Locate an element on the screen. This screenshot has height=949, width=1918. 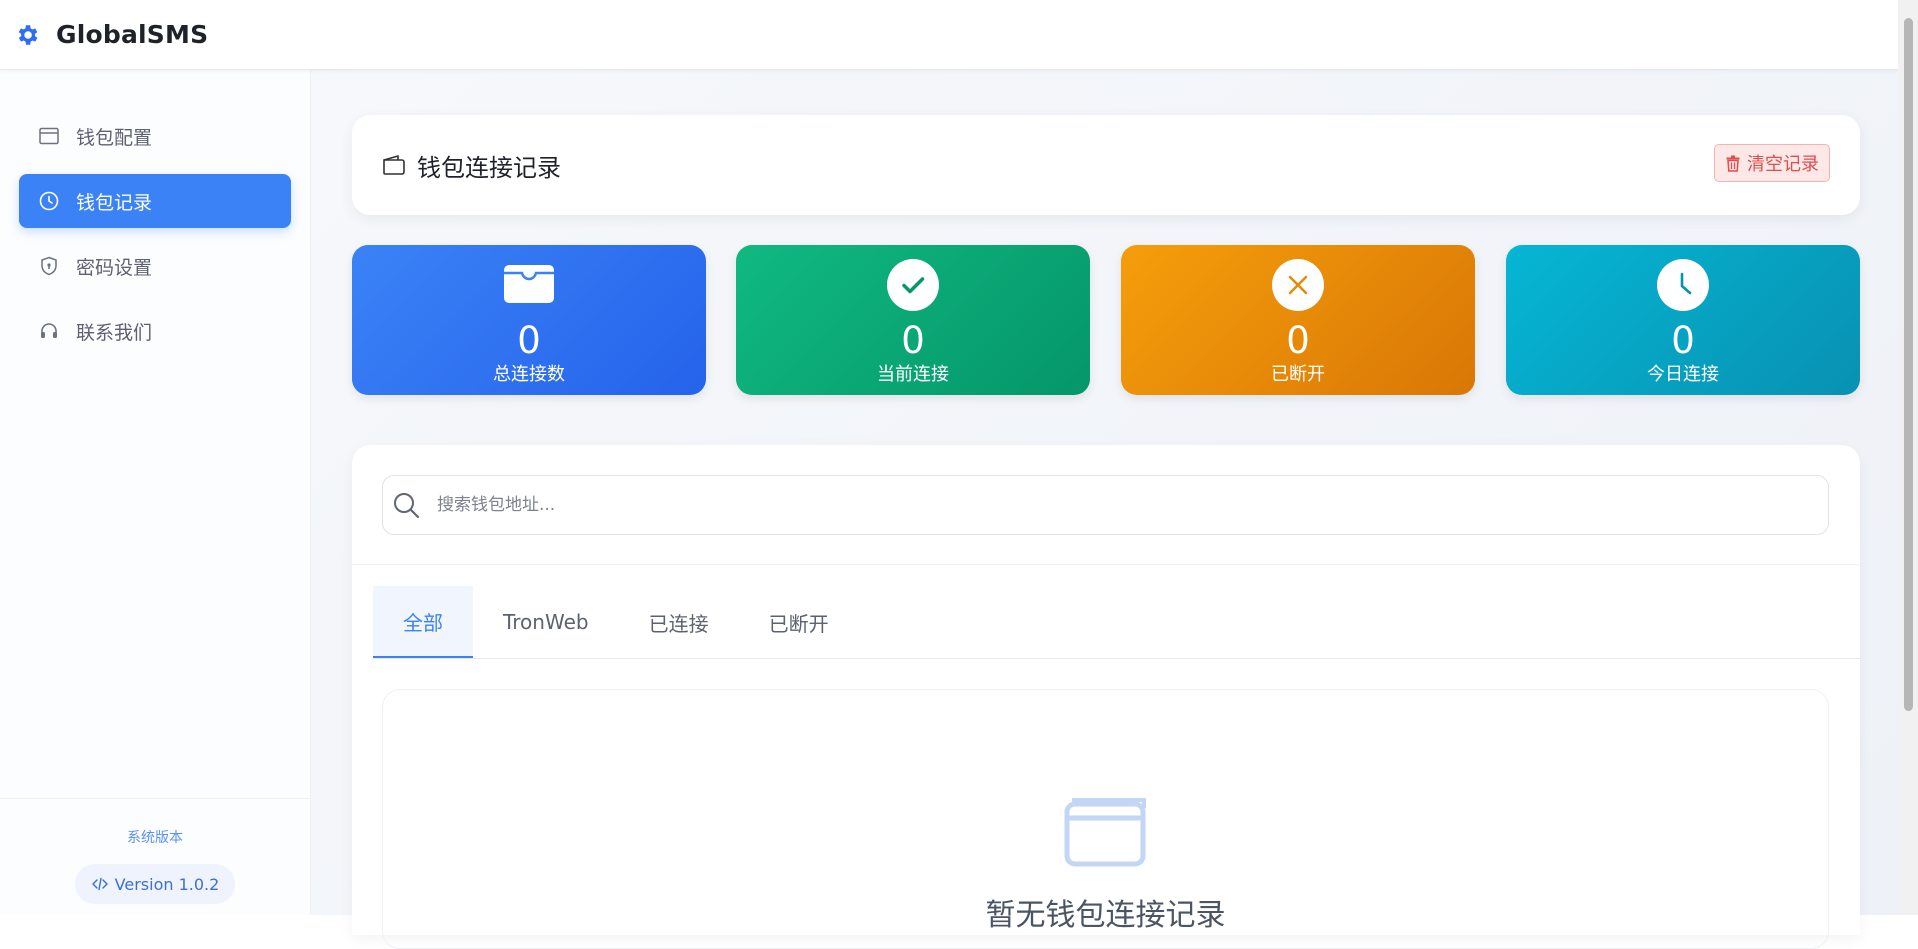
sidebar-item-wallet-records: 钱包记录 is located at coordinates (155, 201).